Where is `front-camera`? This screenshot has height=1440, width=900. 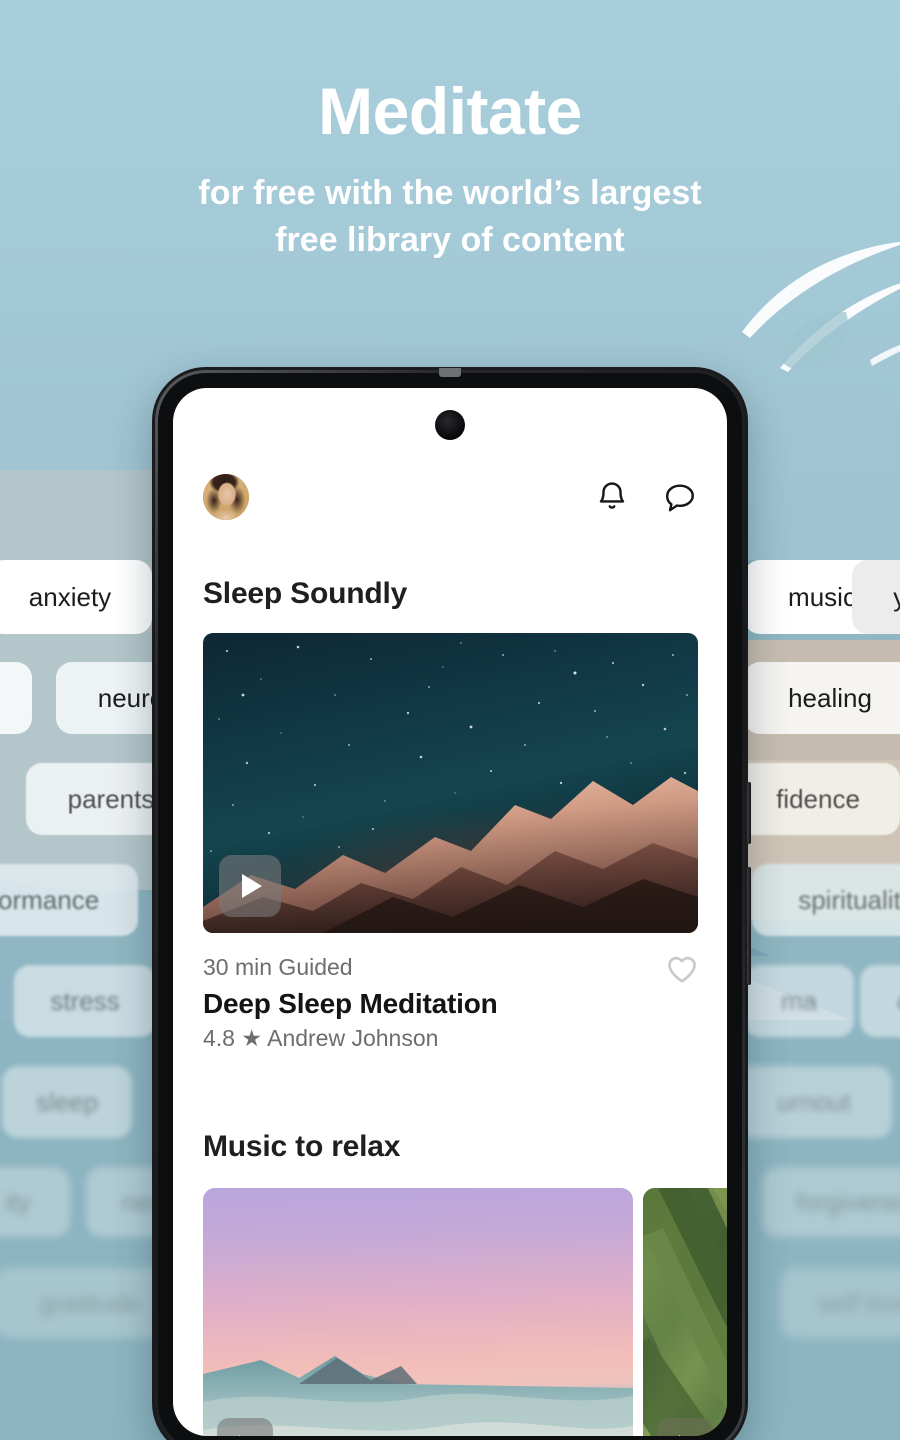 front-camera is located at coordinates (450, 425).